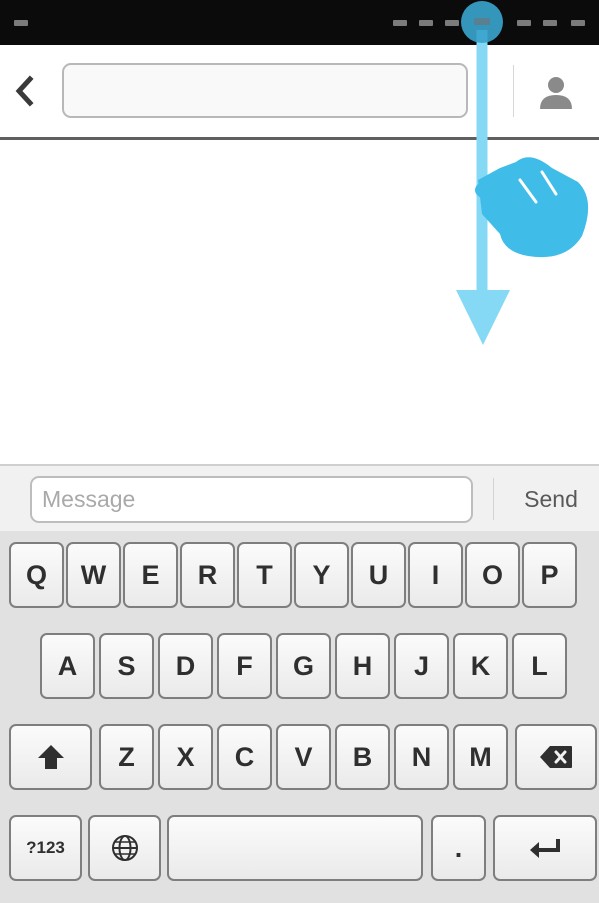 The height and width of the screenshot is (903, 599). What do you see at coordinates (93, 575) in the screenshot?
I see `key-w: W` at bounding box center [93, 575].